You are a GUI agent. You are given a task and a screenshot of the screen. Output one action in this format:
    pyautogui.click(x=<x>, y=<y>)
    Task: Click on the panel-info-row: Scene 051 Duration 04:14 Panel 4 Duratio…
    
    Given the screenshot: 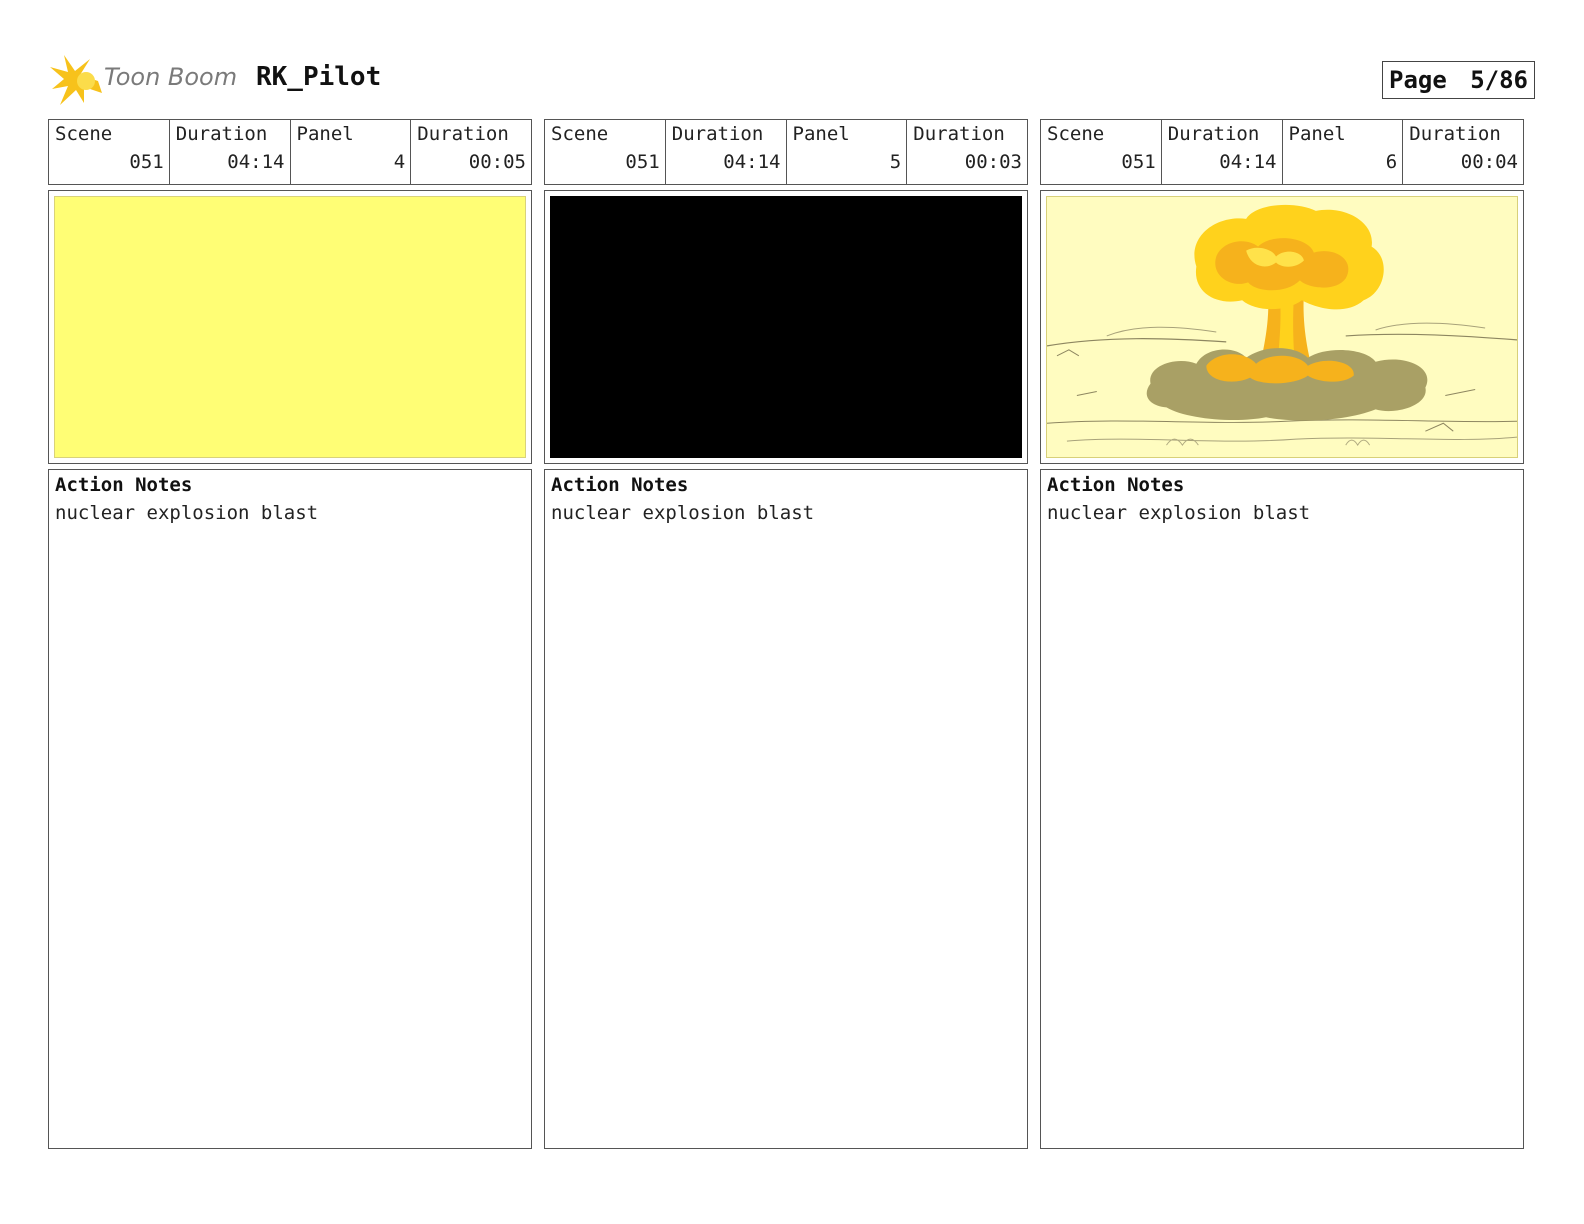 What is the action you would take?
    pyautogui.click(x=290, y=152)
    